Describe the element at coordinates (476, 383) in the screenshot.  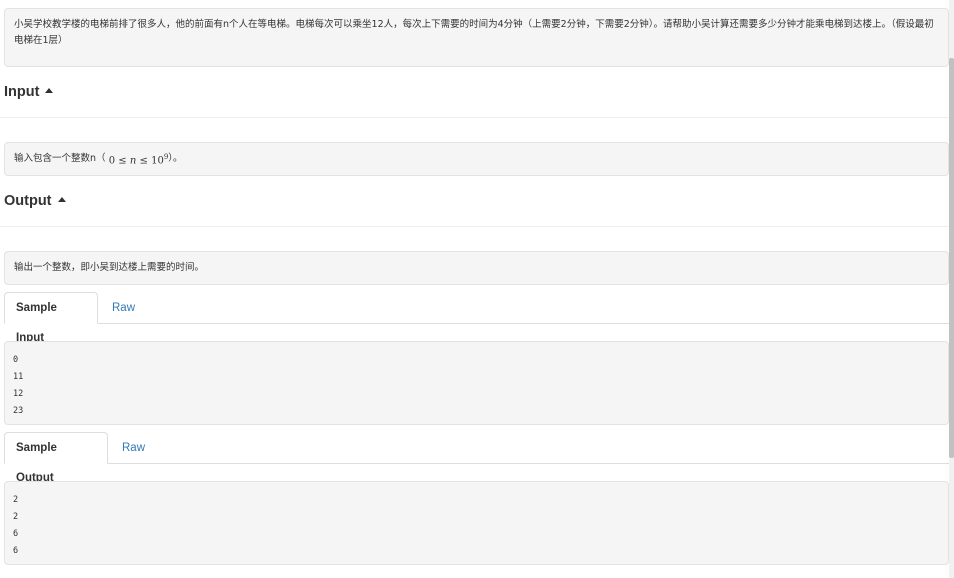
I see `sample-input-block: 0 11 12 23` at that location.